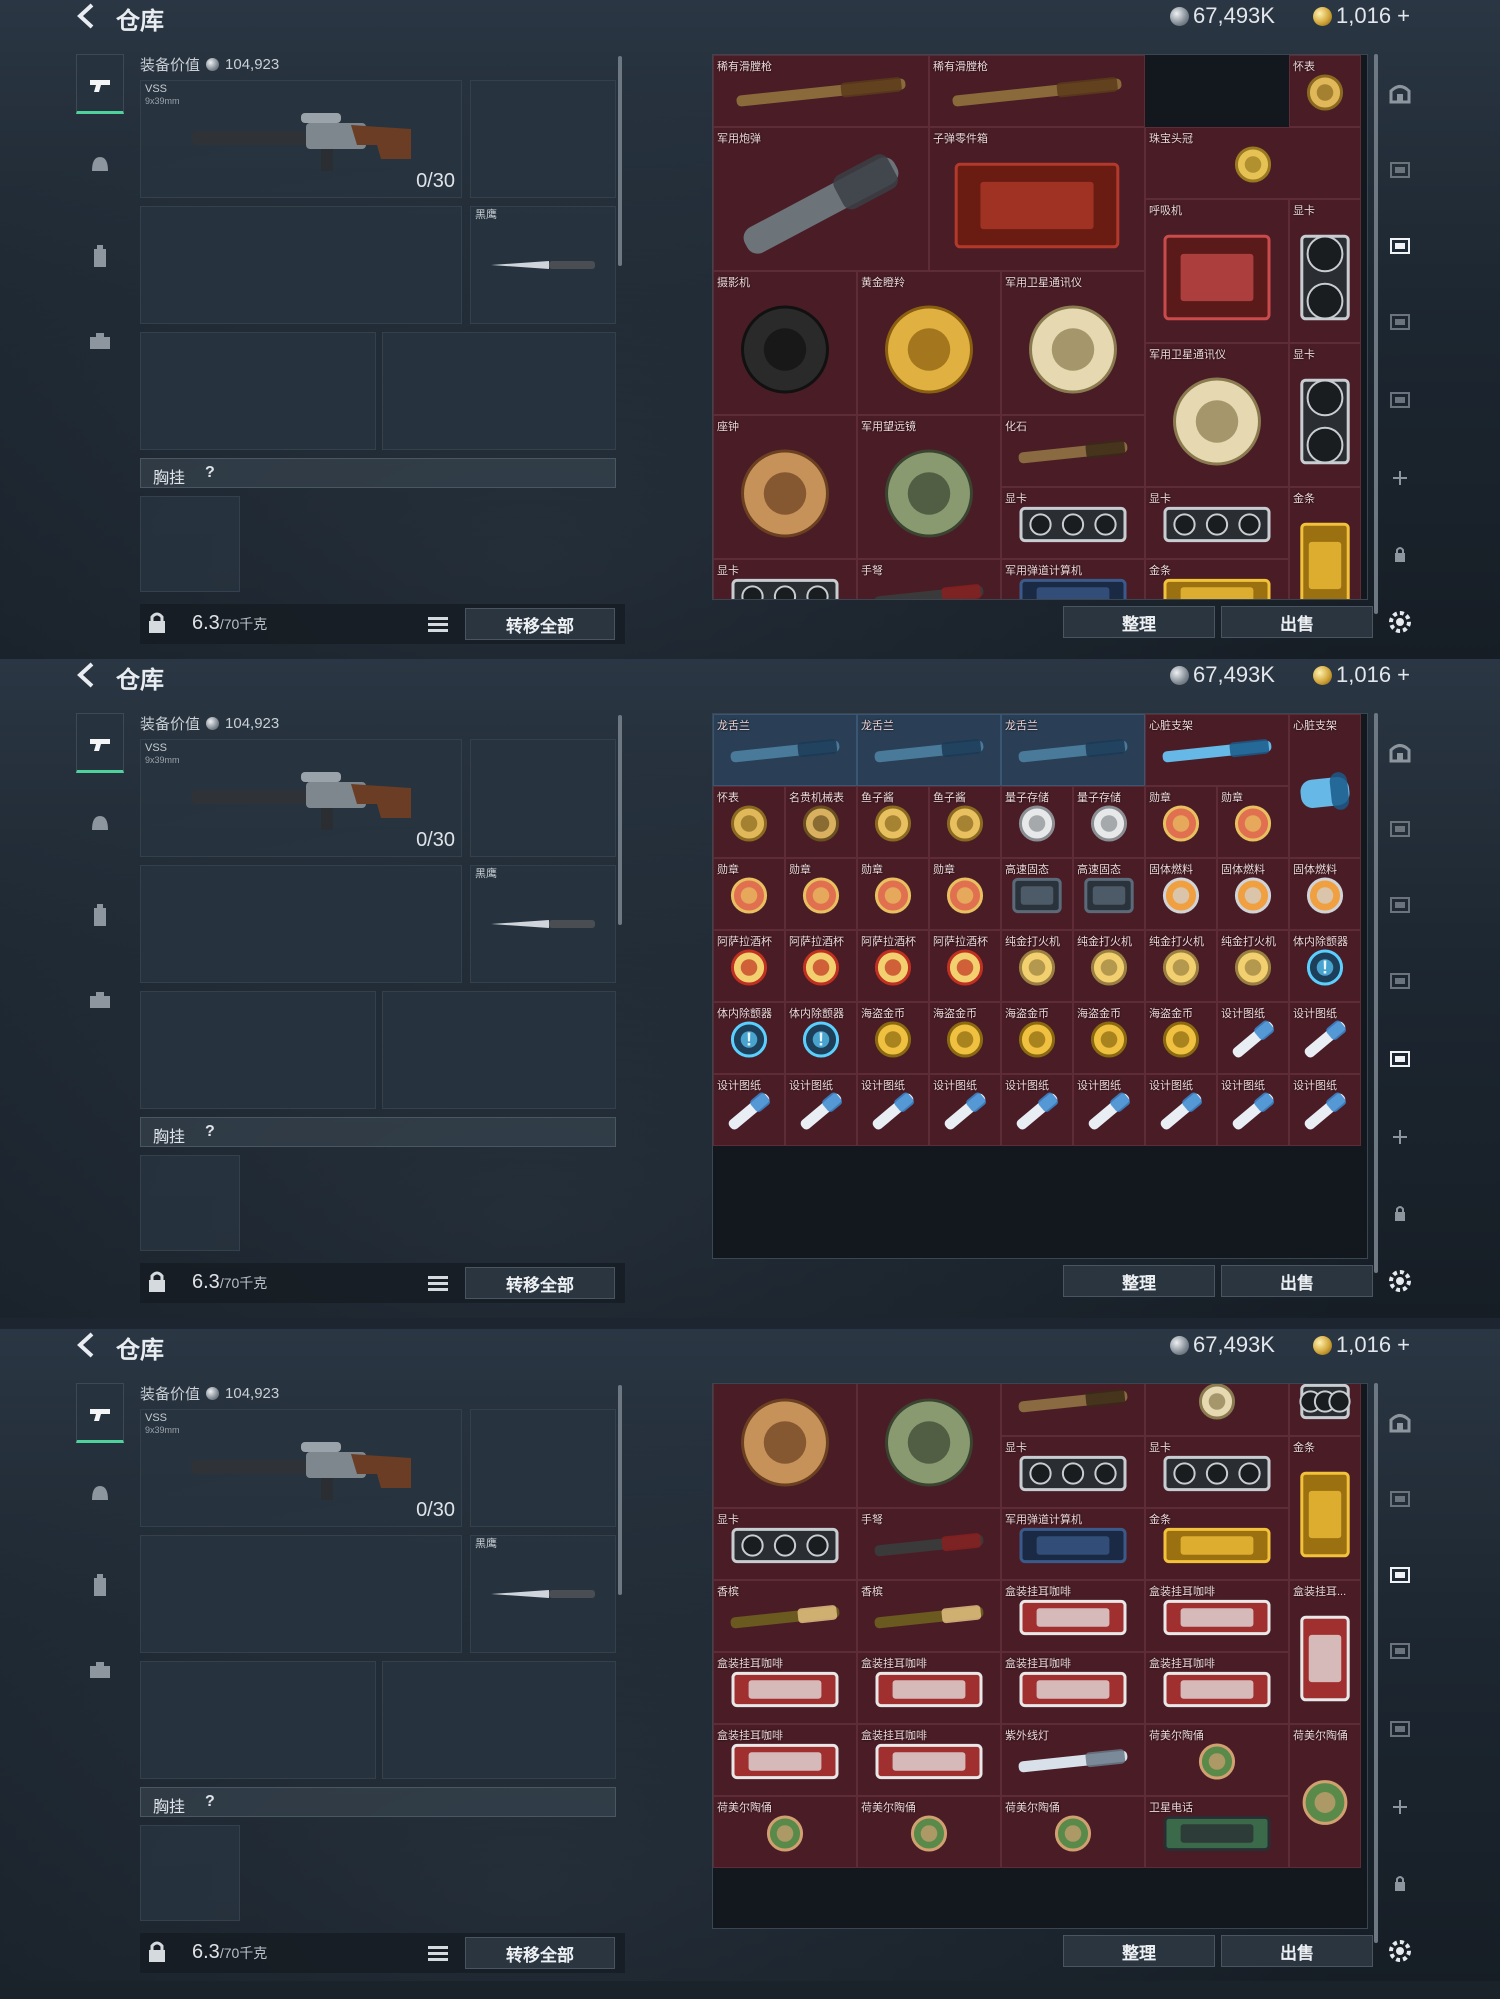  Describe the element at coordinates (785, 343) in the screenshot. I see `item-cell: 摄影机` at that location.